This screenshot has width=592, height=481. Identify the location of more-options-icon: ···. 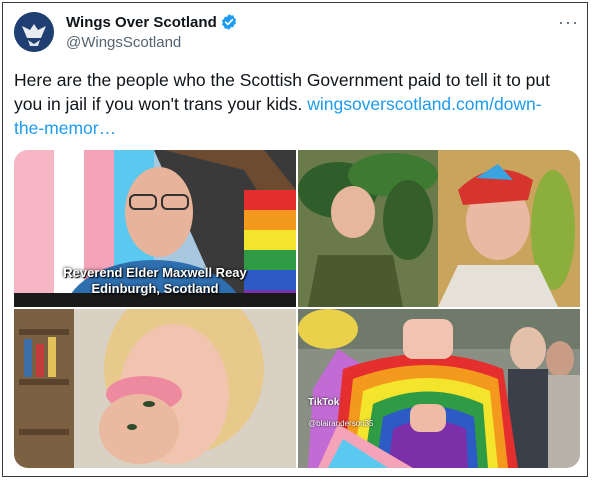
(568, 22).